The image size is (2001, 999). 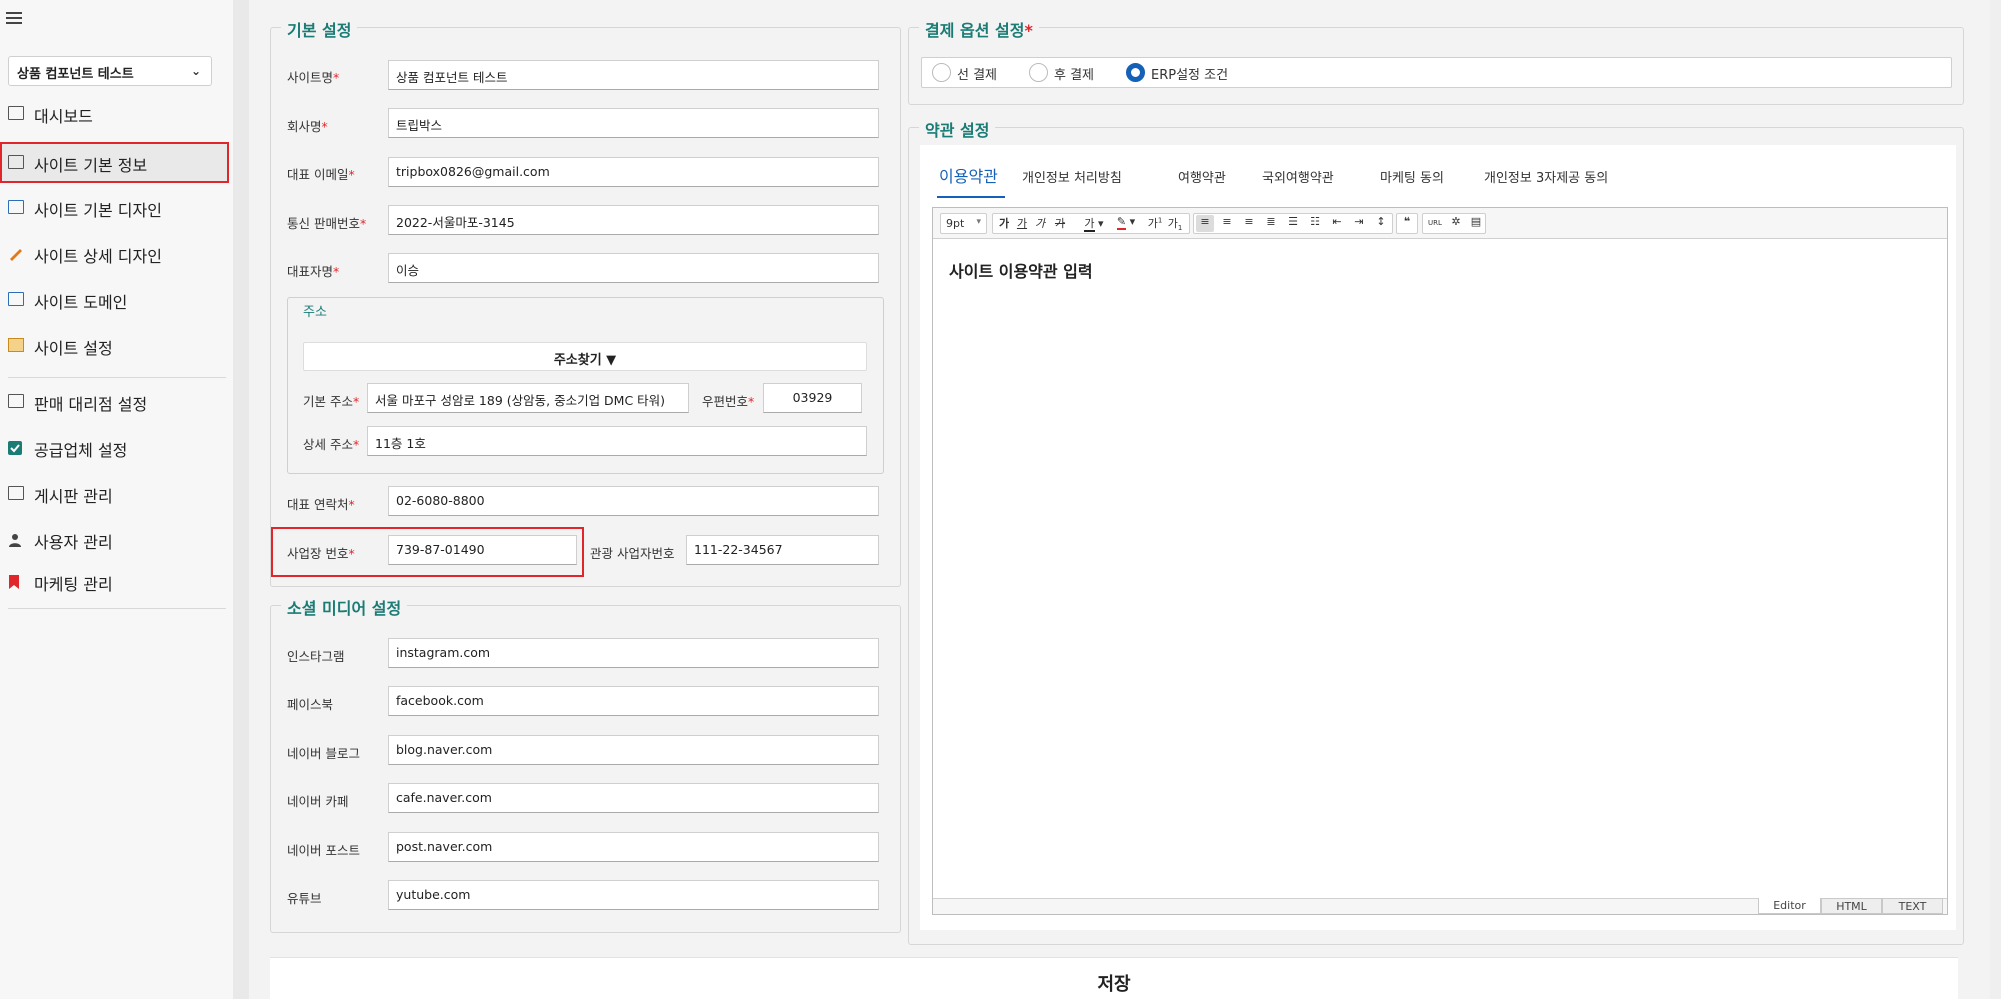 What do you see at coordinates (968, 175) in the screenshot?
I see `tab-terms-of-use: 이용약관` at bounding box center [968, 175].